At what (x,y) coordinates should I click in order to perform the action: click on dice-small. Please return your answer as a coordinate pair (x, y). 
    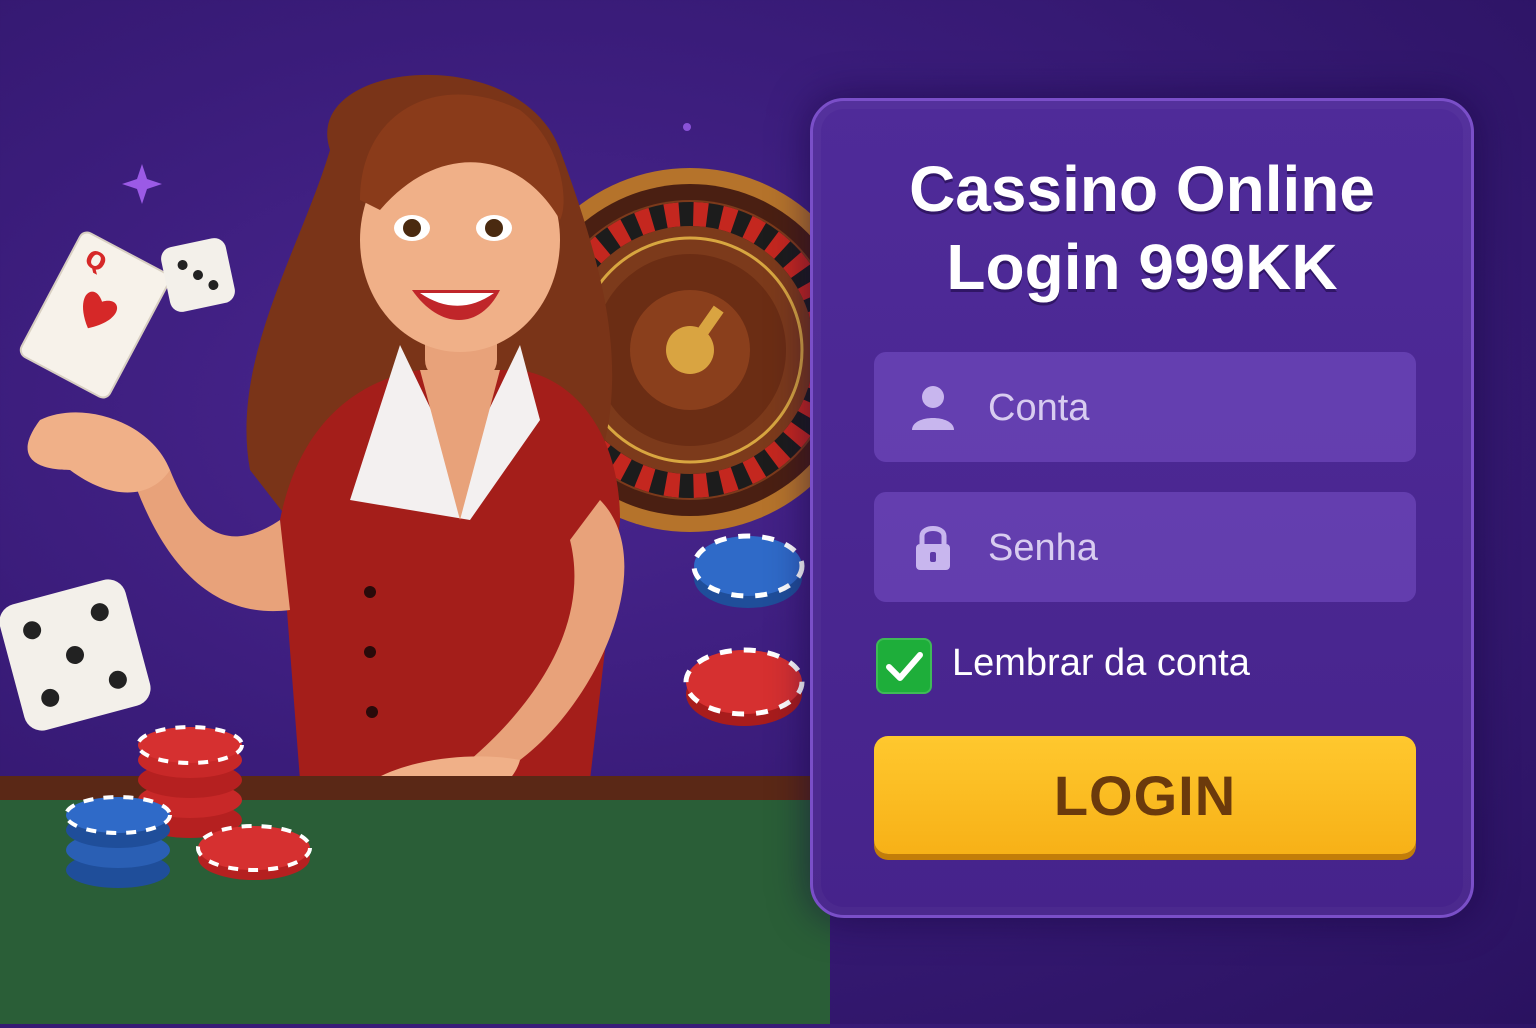
    Looking at the image, I should click on (198, 275).